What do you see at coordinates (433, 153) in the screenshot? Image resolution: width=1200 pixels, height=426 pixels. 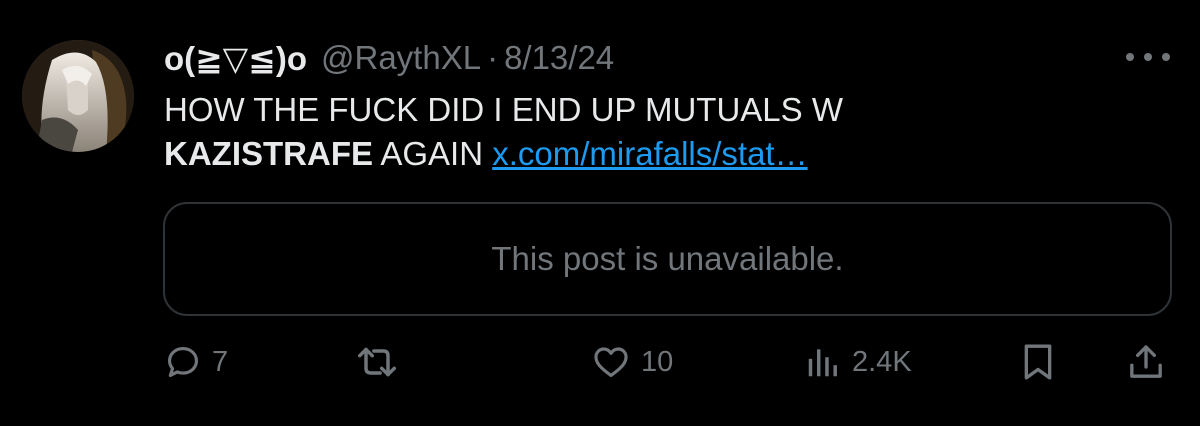 I see `post-text-after-bold: AGAIN` at bounding box center [433, 153].